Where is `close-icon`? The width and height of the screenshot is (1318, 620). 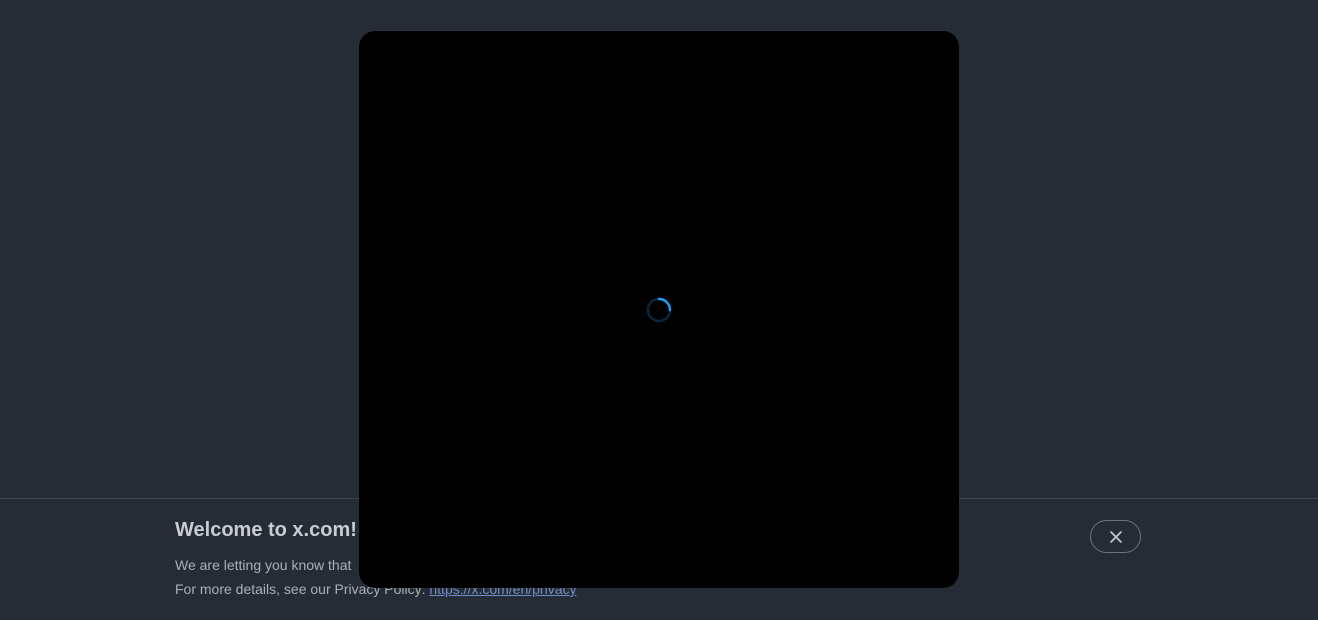 close-icon is located at coordinates (1115, 536).